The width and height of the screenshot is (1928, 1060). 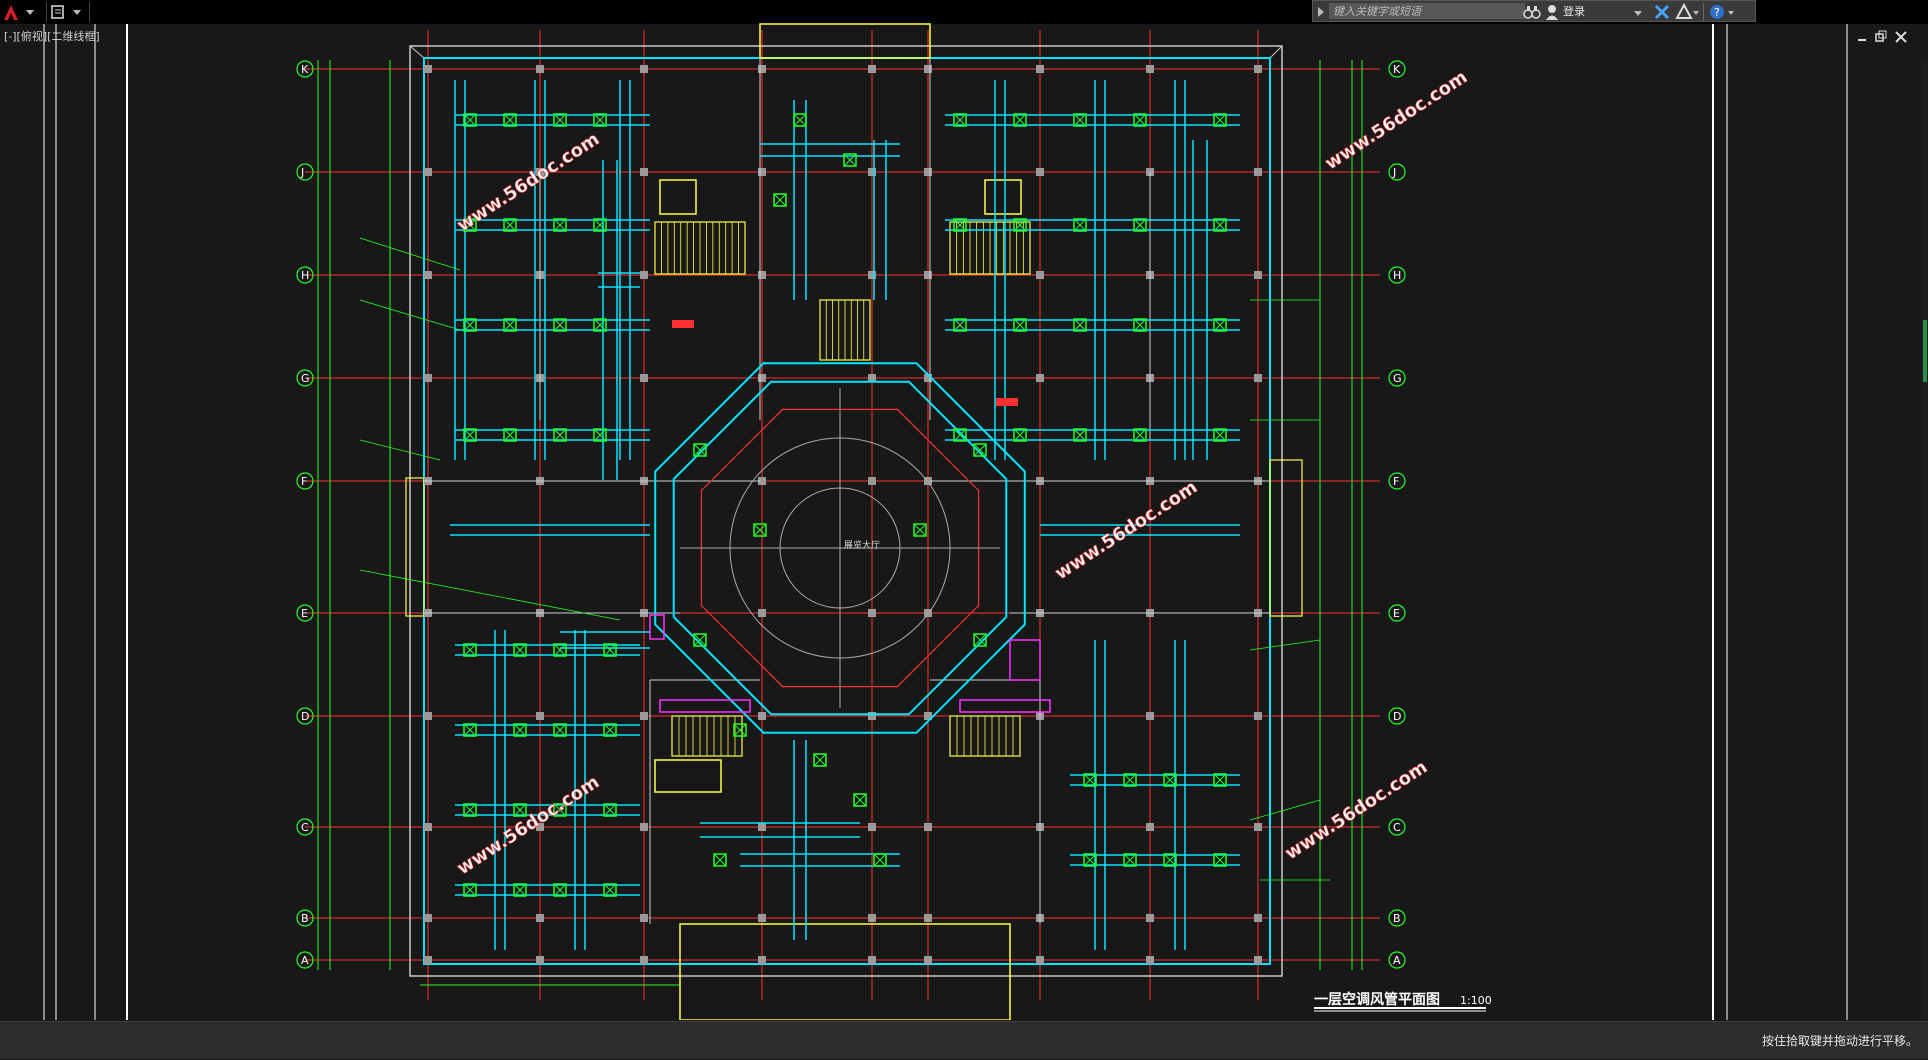 I want to click on drawing-title: 一层空调风管平面图, so click(x=1377, y=999).